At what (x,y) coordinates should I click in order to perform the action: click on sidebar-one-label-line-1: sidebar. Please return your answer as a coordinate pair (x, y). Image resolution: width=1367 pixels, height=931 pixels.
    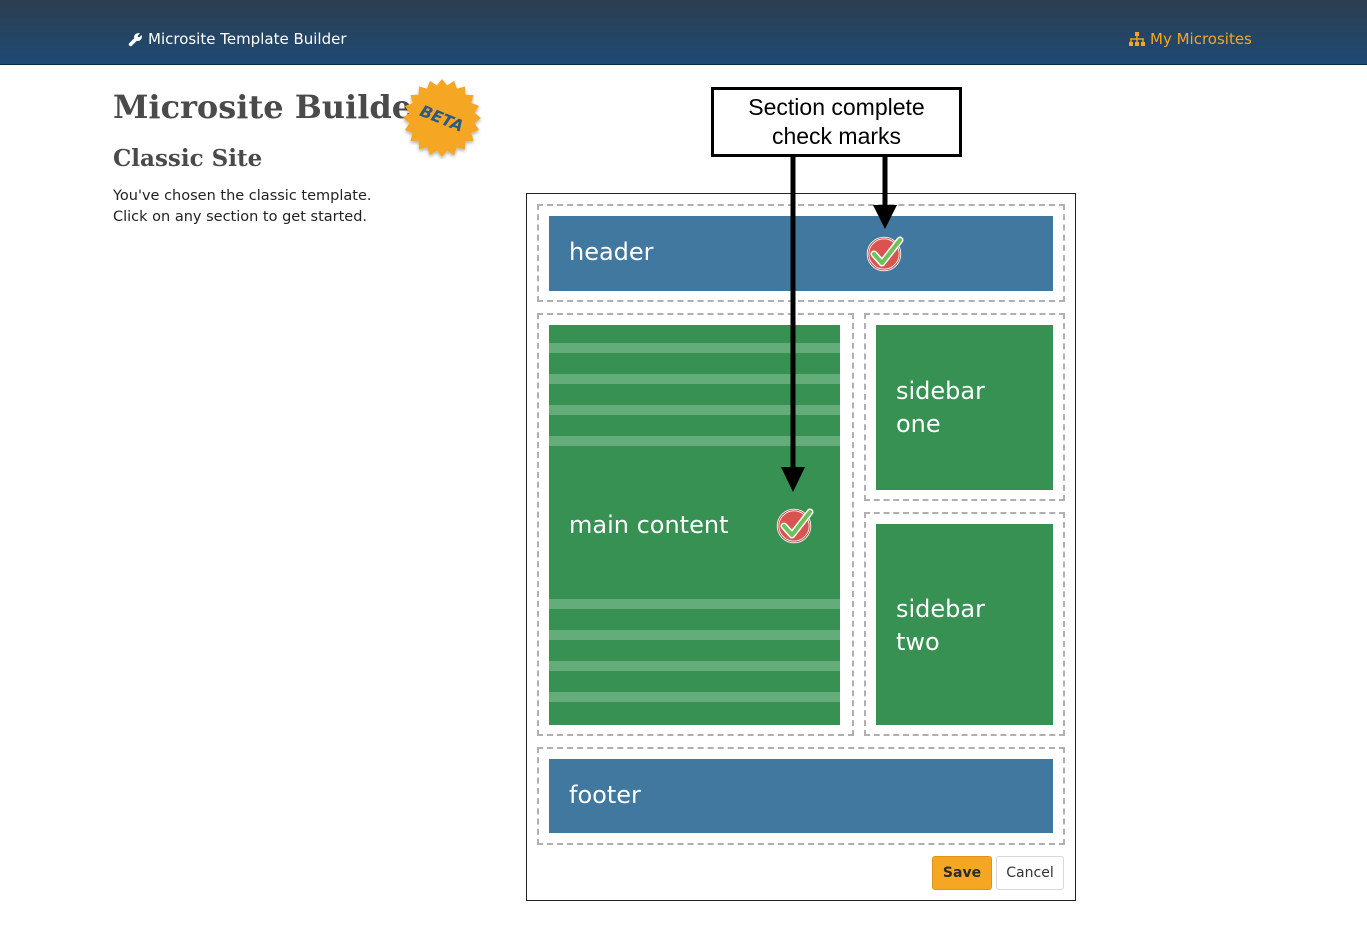
    Looking at the image, I should click on (940, 391).